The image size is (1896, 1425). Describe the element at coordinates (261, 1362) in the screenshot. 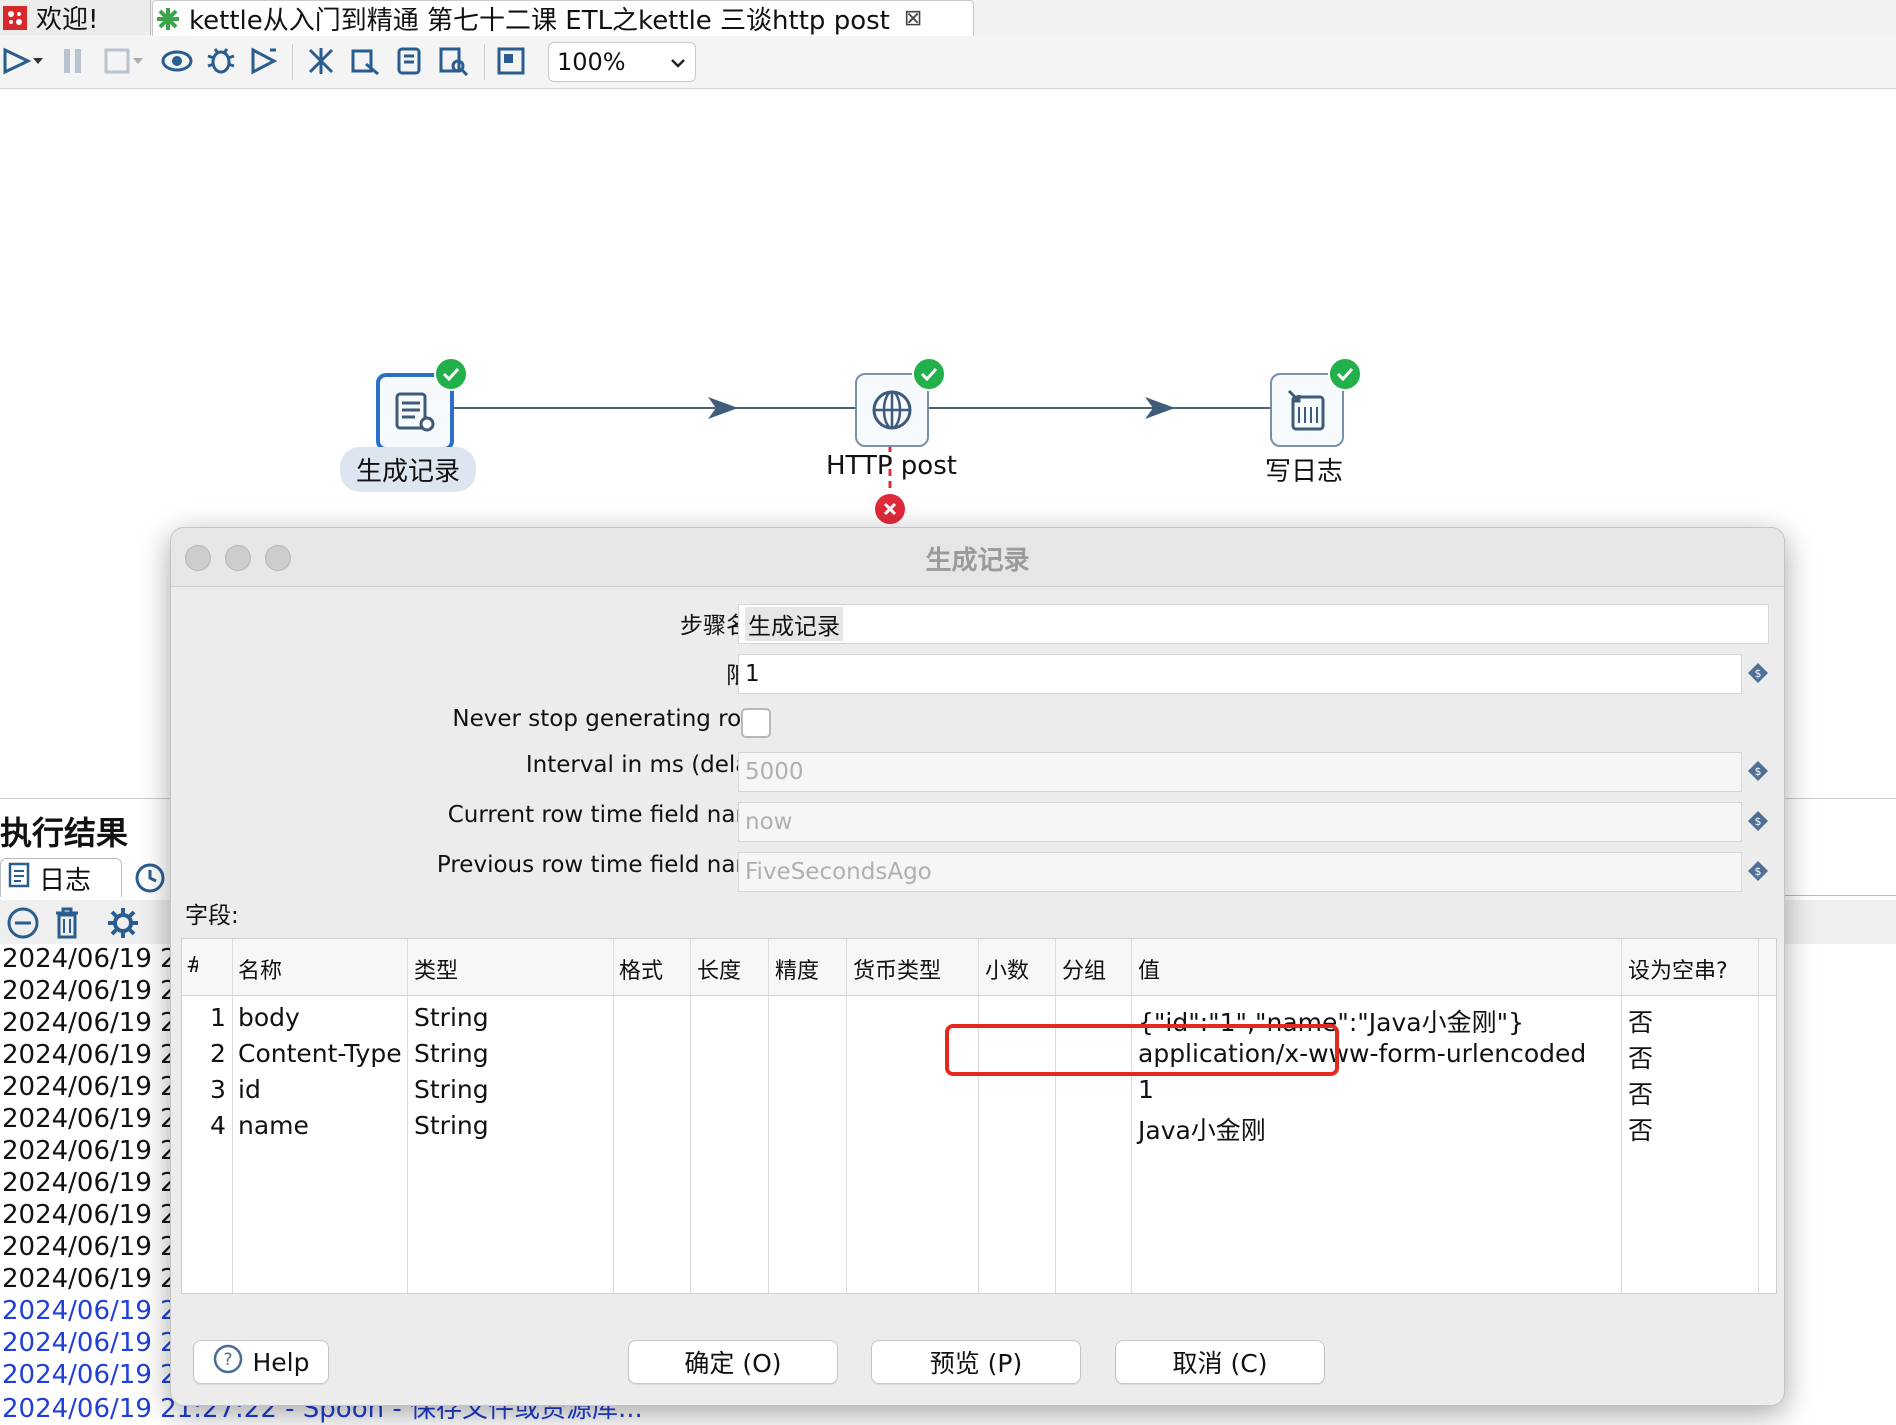

I see `help-button: ? Help` at that location.